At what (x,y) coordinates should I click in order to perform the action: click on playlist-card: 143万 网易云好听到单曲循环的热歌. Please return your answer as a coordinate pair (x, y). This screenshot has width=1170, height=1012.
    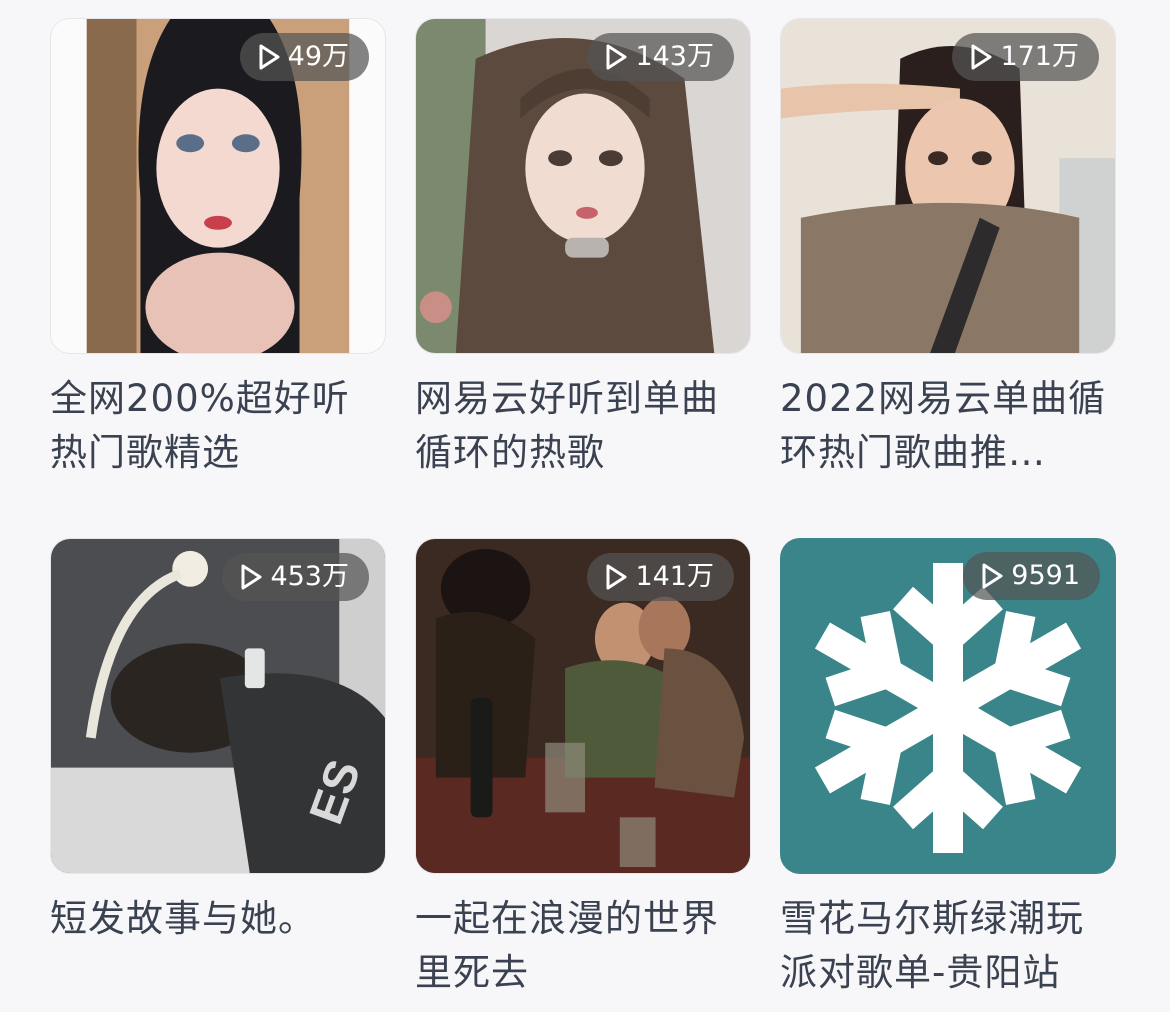
    Looking at the image, I should click on (583, 249).